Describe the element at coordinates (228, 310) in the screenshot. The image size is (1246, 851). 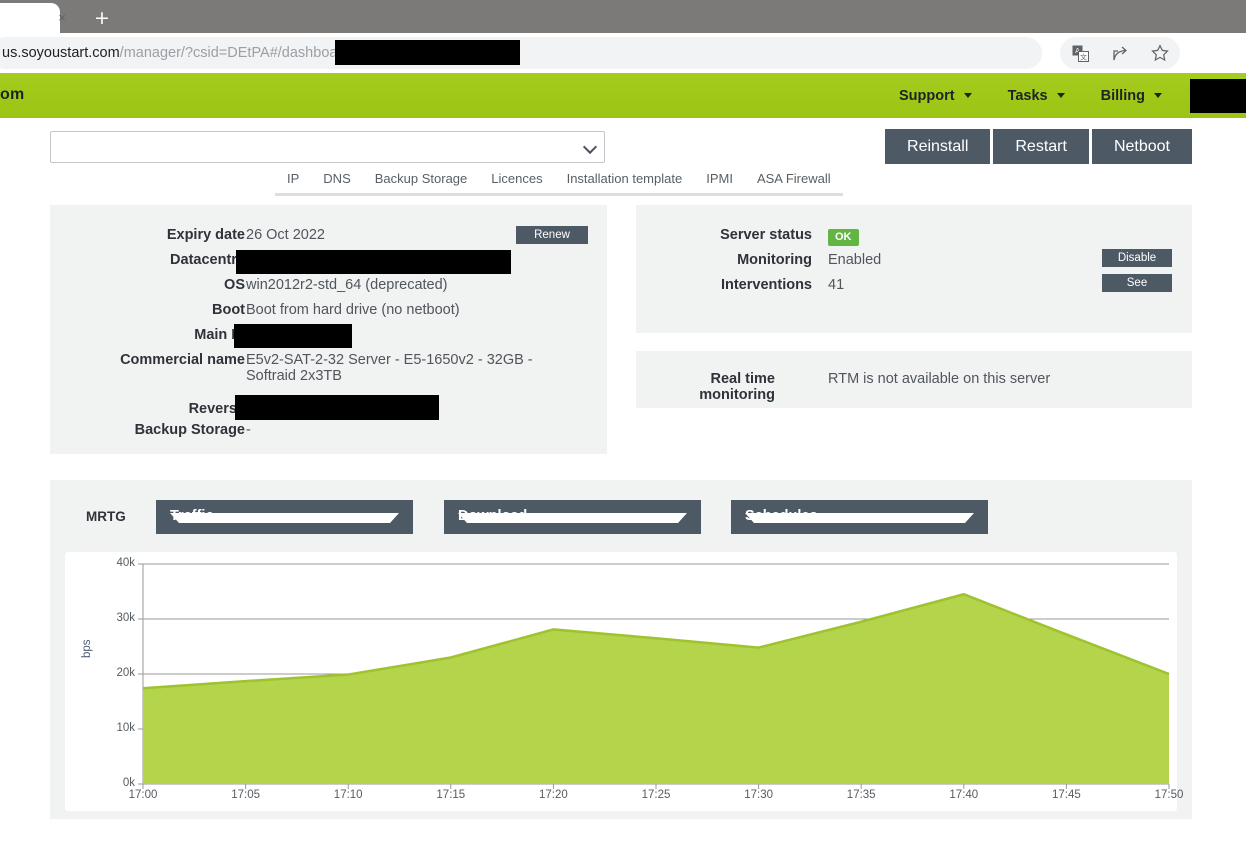
I see `boot-label: Boot` at that location.